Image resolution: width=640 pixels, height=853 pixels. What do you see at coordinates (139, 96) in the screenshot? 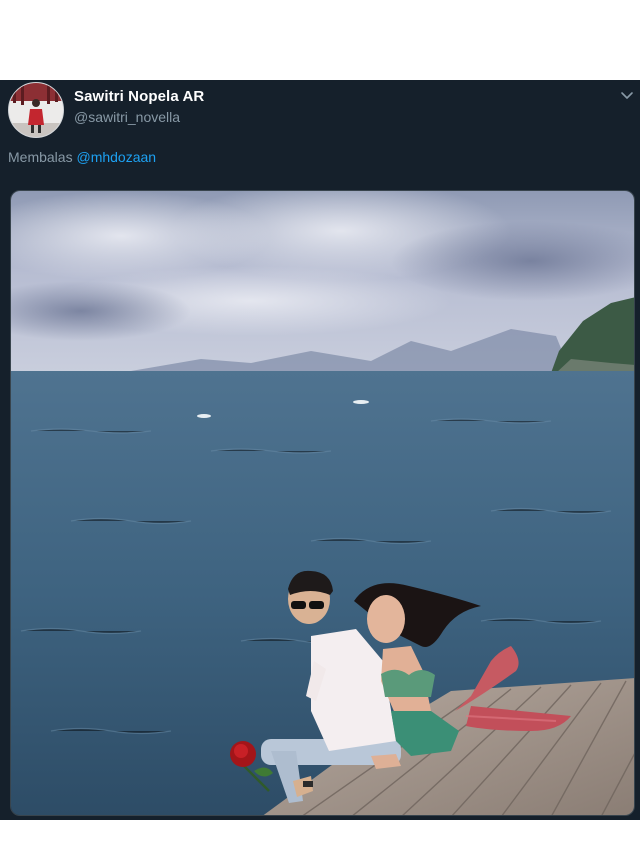
I see `author-display-name: Sawitri Nopela AR` at bounding box center [139, 96].